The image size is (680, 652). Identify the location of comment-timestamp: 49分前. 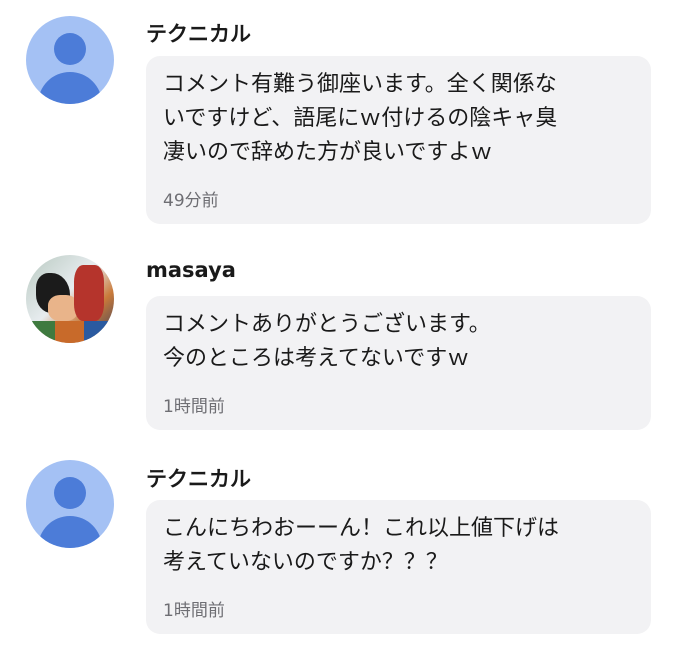
(191, 201).